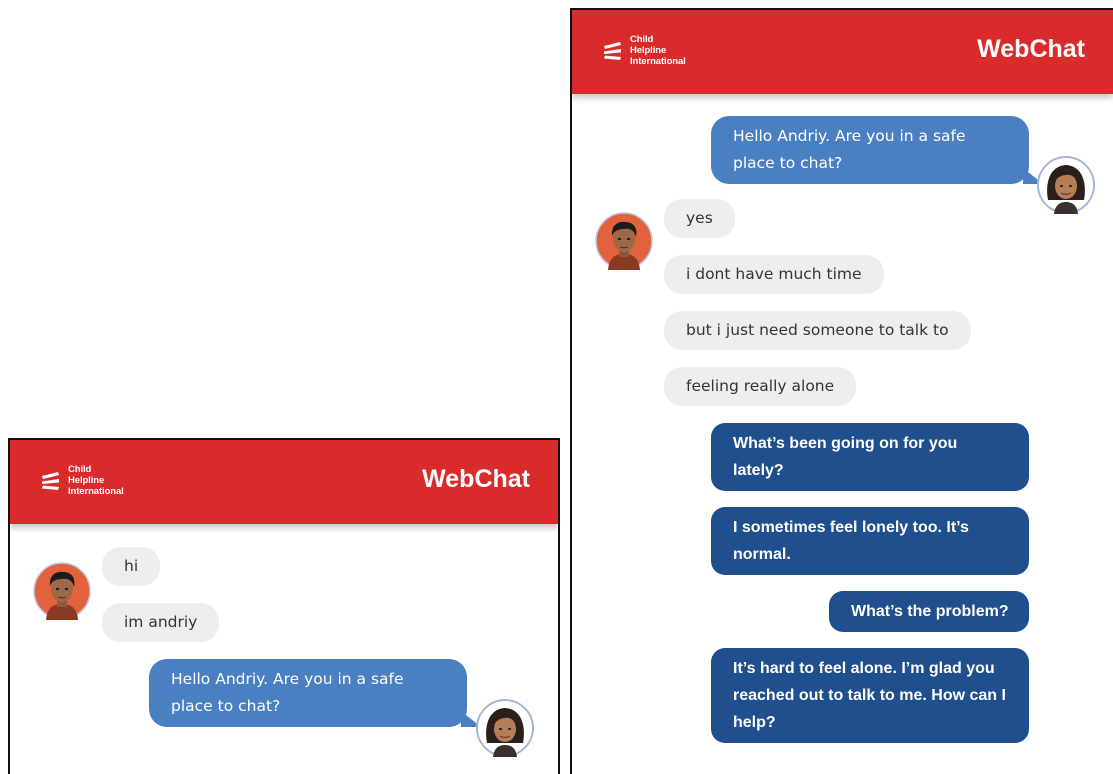 Image resolution: width=1113 pixels, height=774 pixels. What do you see at coordinates (817, 330) in the screenshot?
I see `message-user: but i just need someone to talk to` at bounding box center [817, 330].